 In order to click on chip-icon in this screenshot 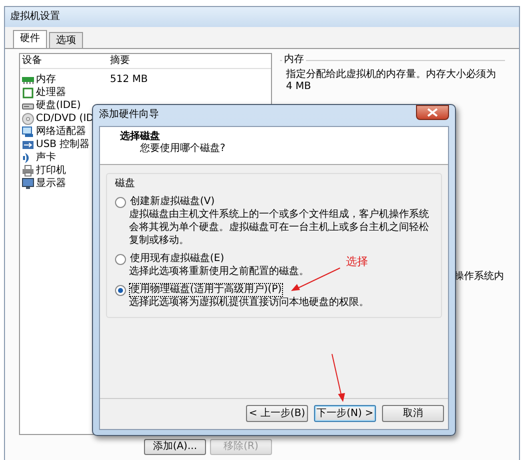, I will do `click(28, 92)`.